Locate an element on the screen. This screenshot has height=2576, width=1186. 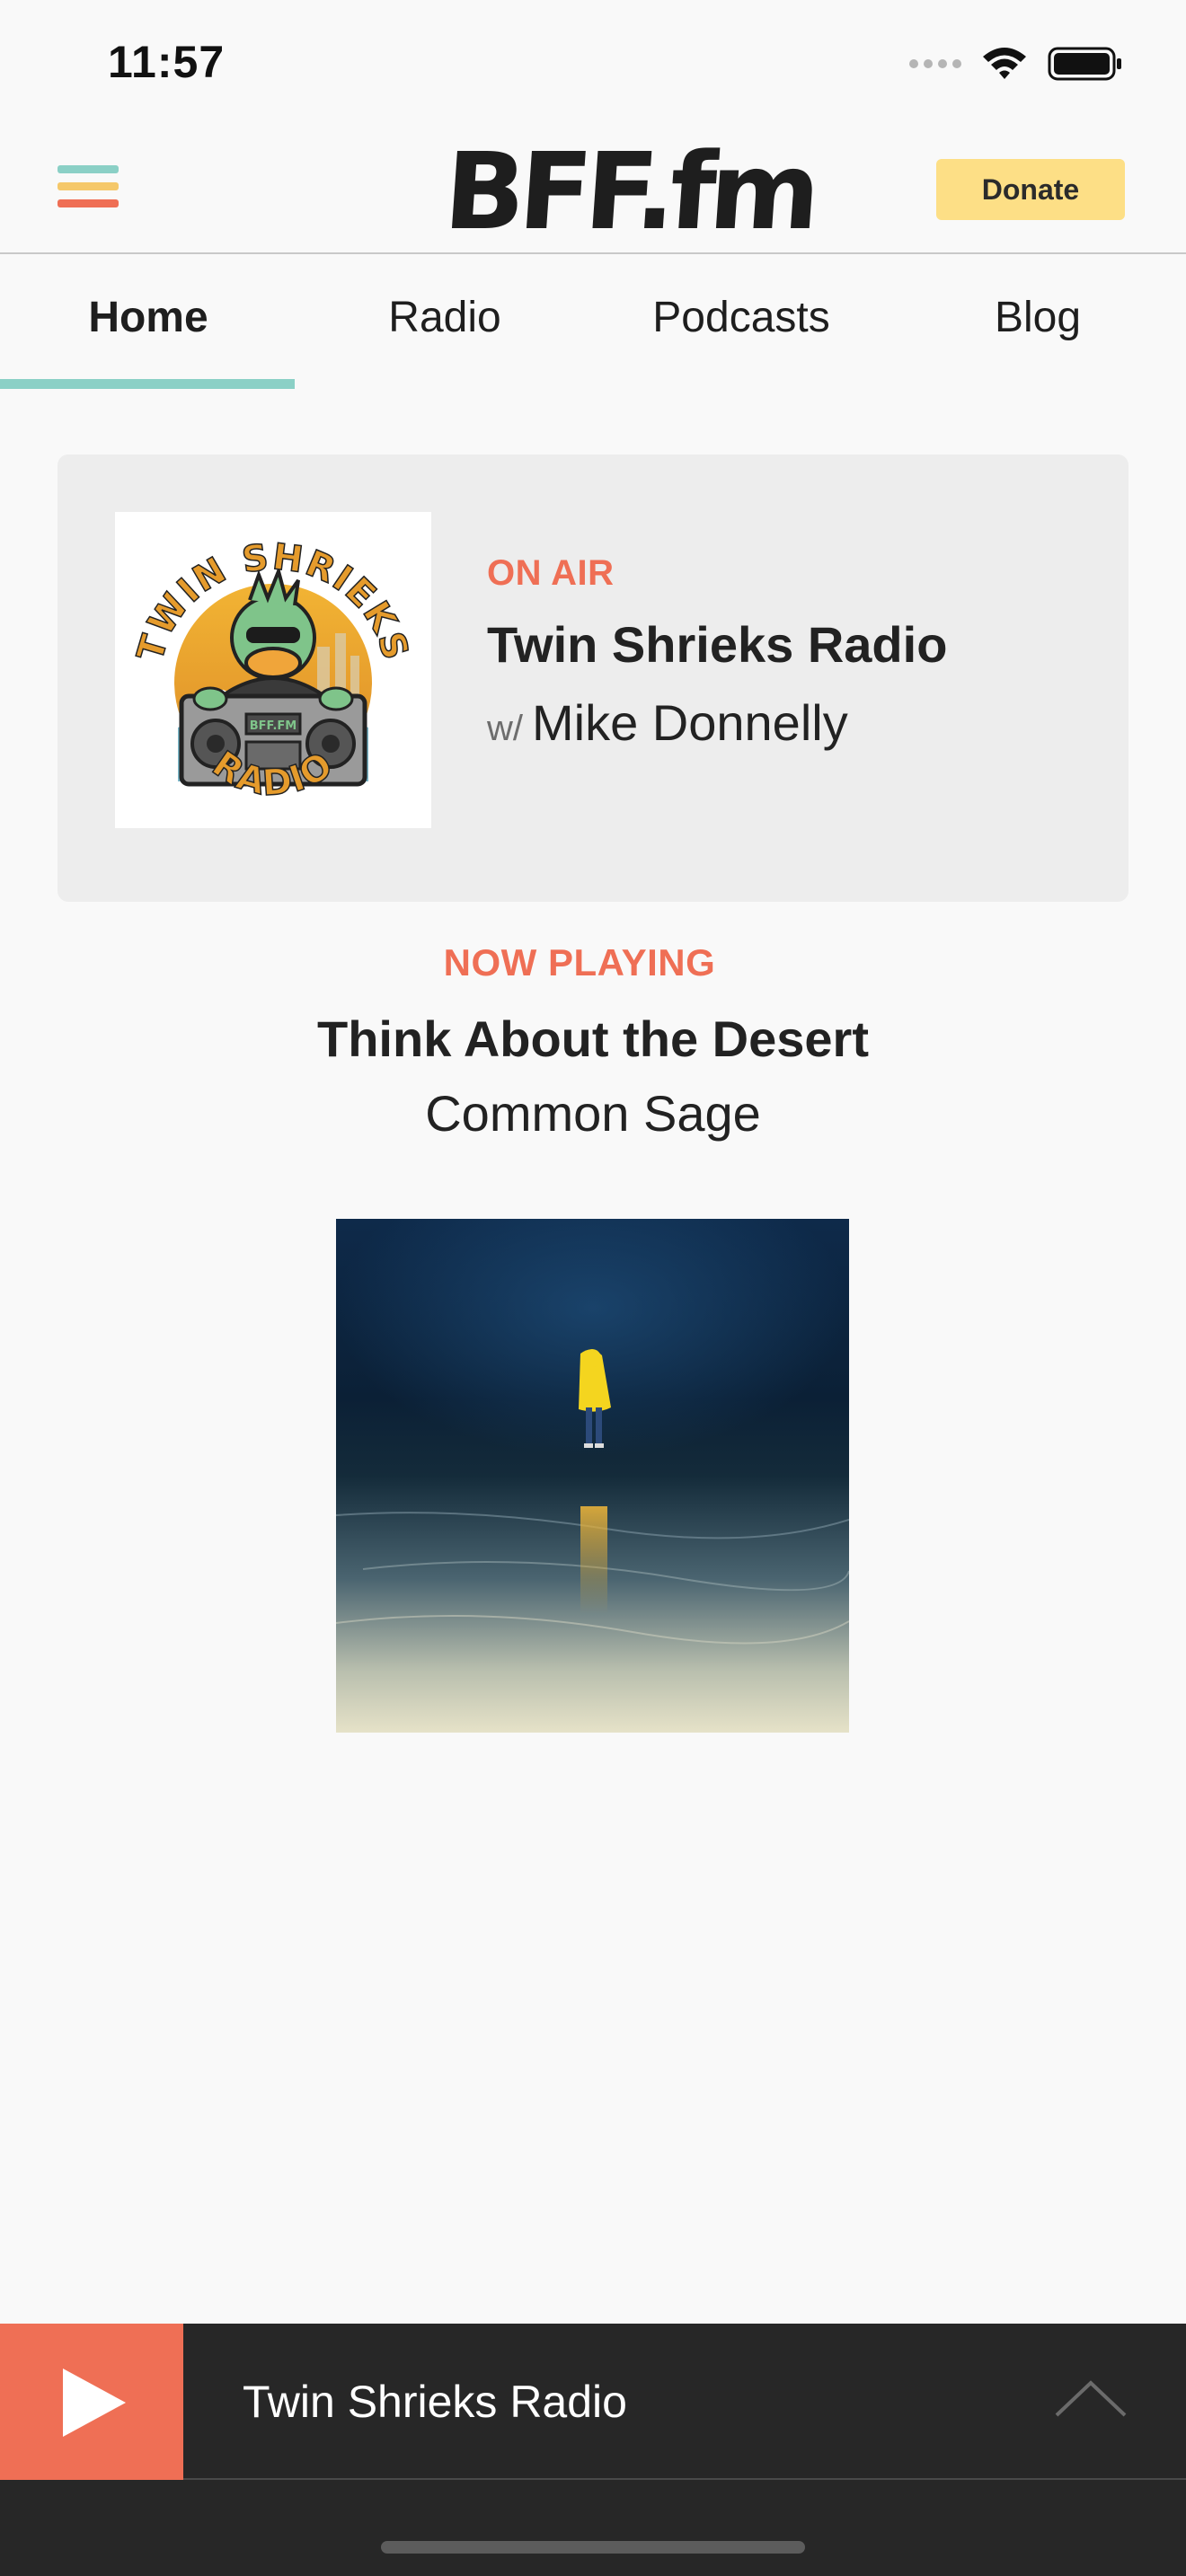
svg-text: BFF.FM is located at coordinates (273, 726).